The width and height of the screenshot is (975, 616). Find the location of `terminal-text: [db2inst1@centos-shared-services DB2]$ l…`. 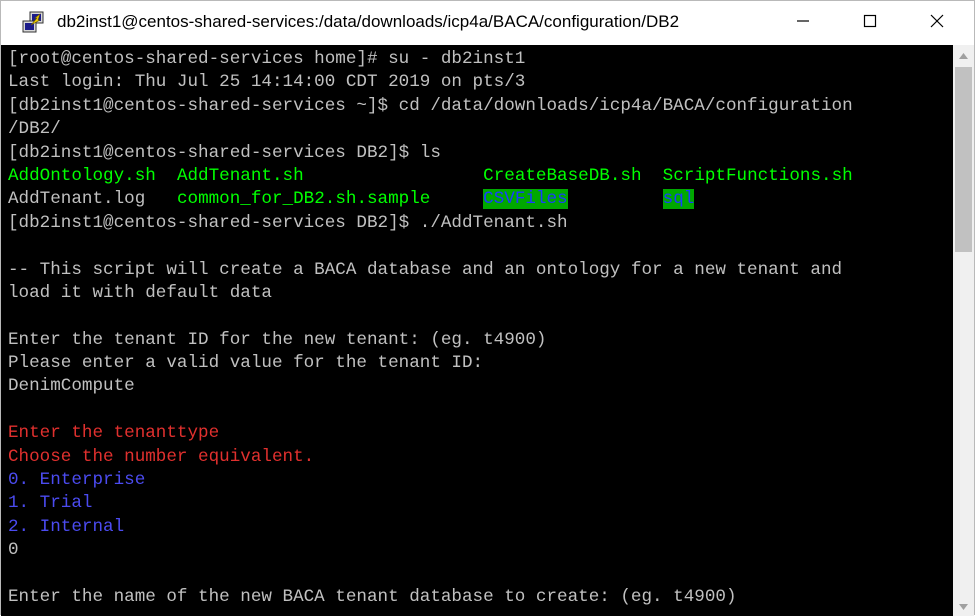

terminal-text: [db2inst1@centos-shared-services DB2]$ l… is located at coordinates (224, 152).